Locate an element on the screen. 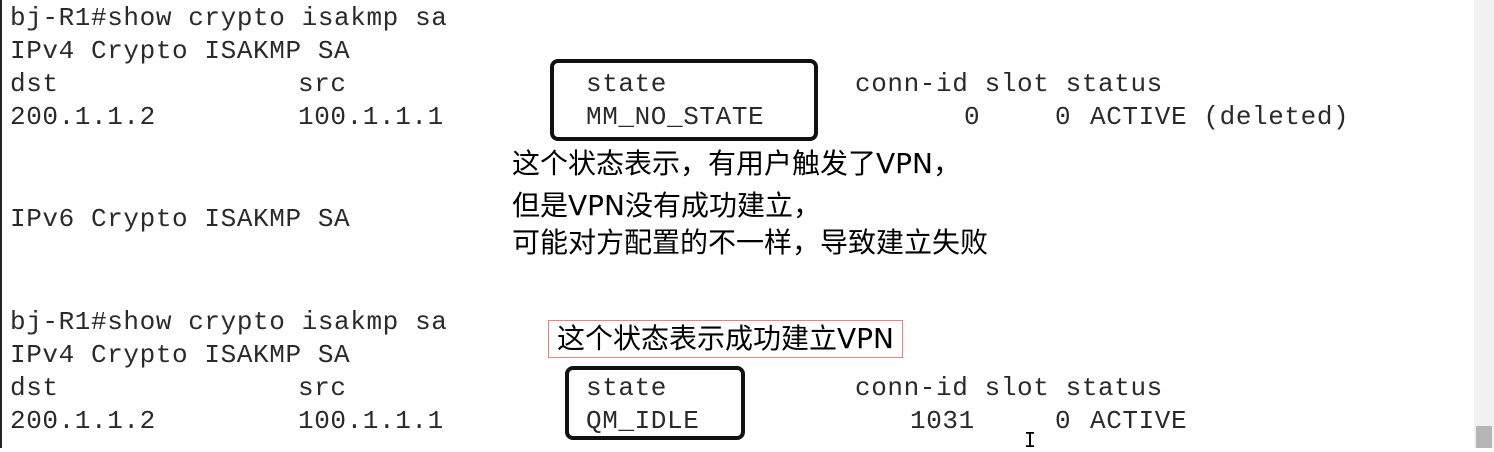  annotation-success: 这个状态表示成功建立VPN is located at coordinates (725, 339).